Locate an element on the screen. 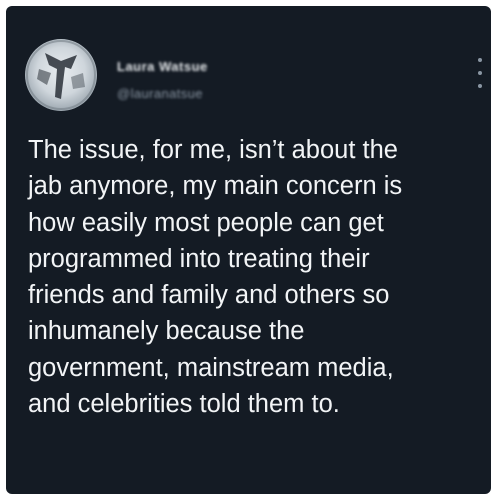  avatar-image is located at coordinates (61, 75).